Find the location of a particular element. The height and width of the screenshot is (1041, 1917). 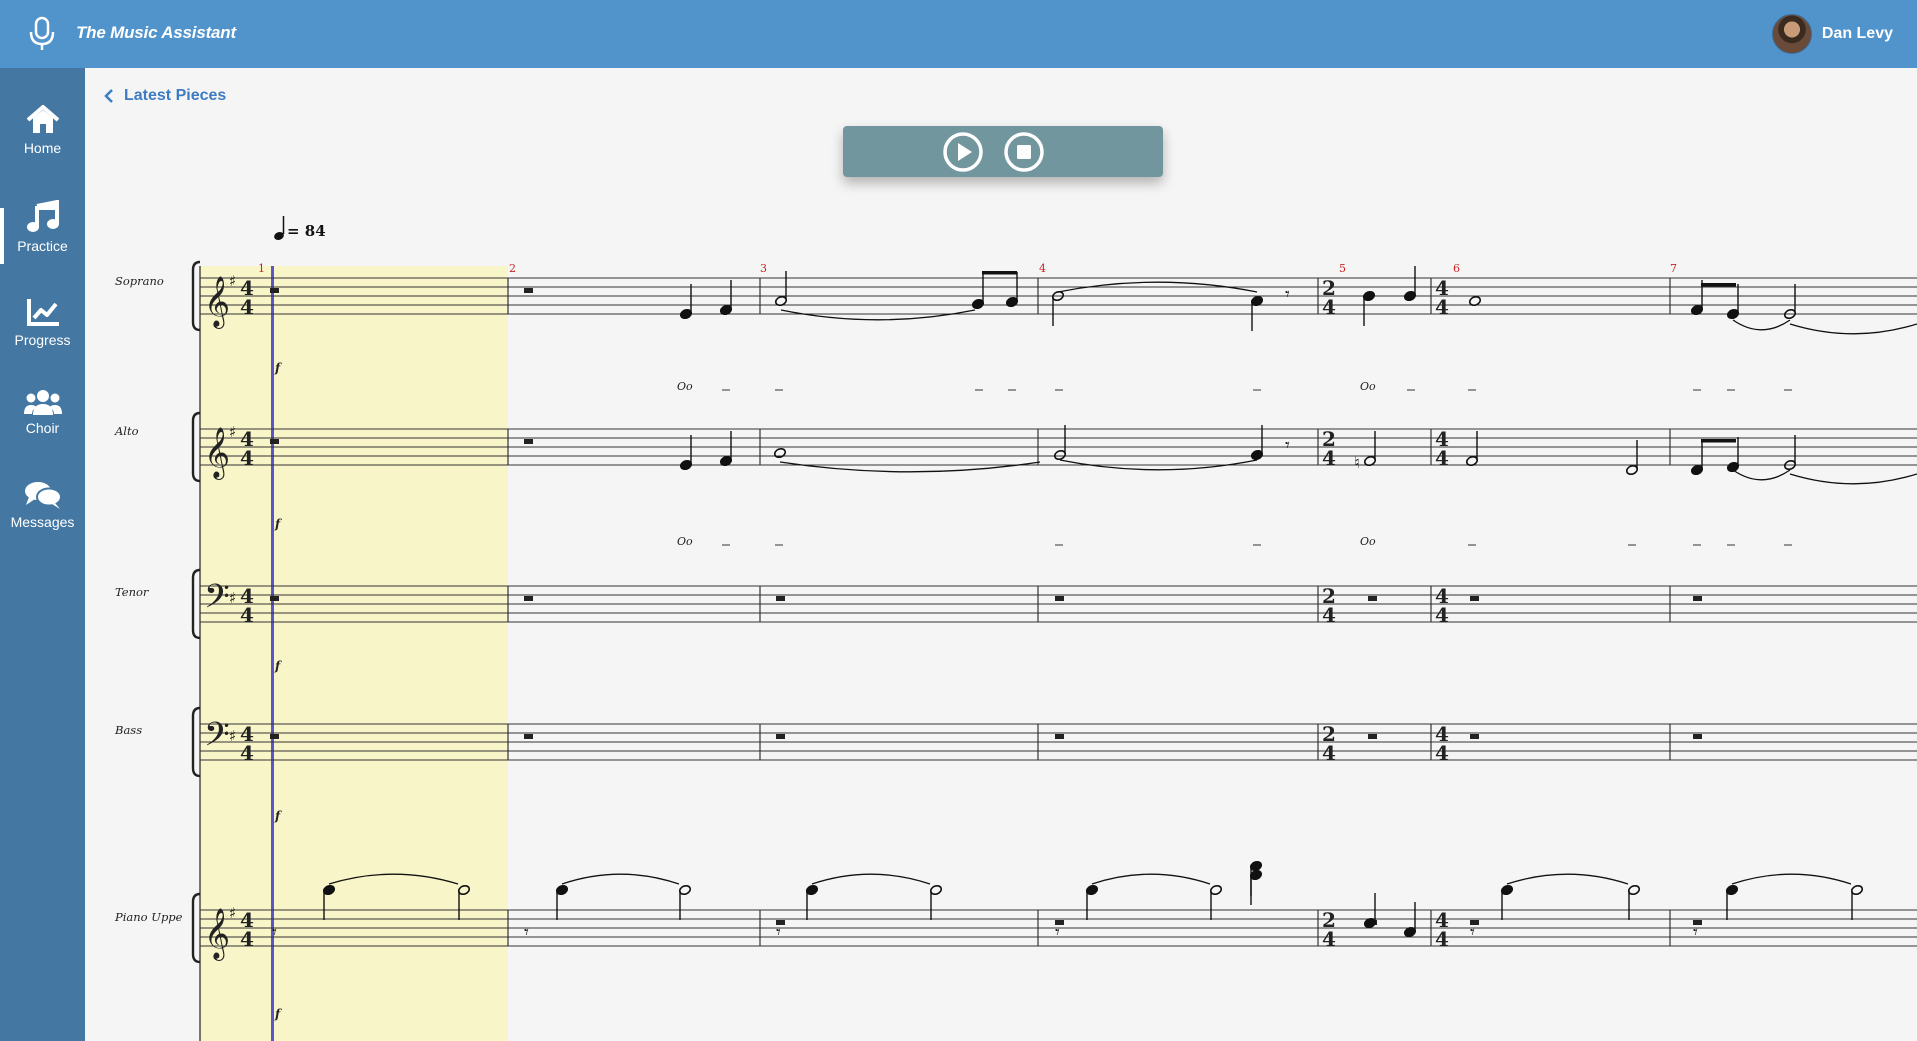

measure-number: 4 is located at coordinates (1042, 268).